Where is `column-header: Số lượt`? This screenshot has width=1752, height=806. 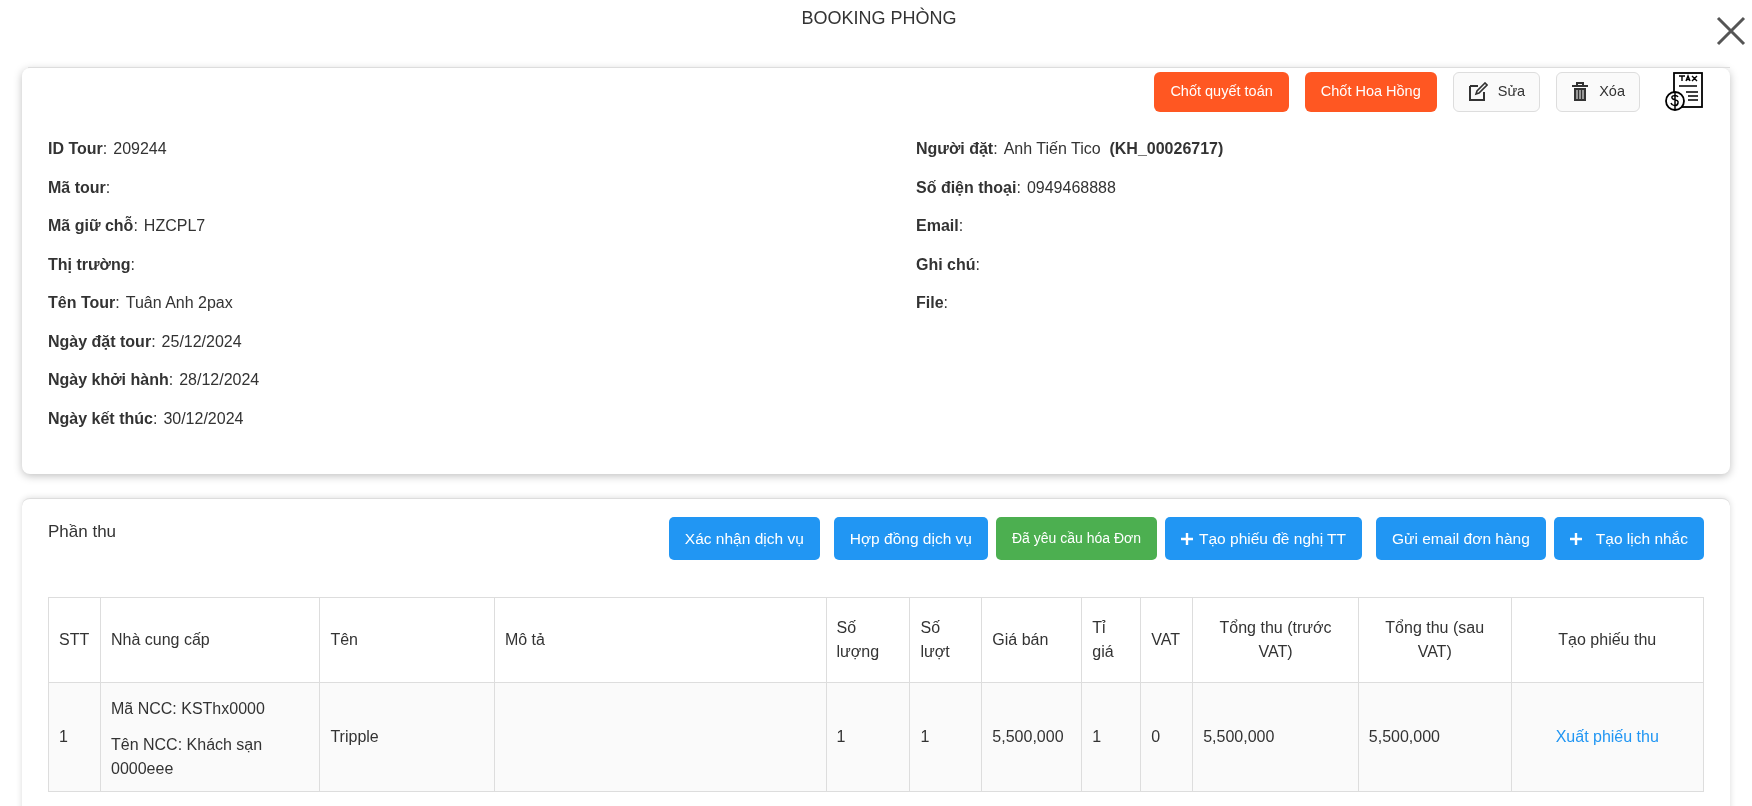 column-header: Số lượt is located at coordinates (945, 640).